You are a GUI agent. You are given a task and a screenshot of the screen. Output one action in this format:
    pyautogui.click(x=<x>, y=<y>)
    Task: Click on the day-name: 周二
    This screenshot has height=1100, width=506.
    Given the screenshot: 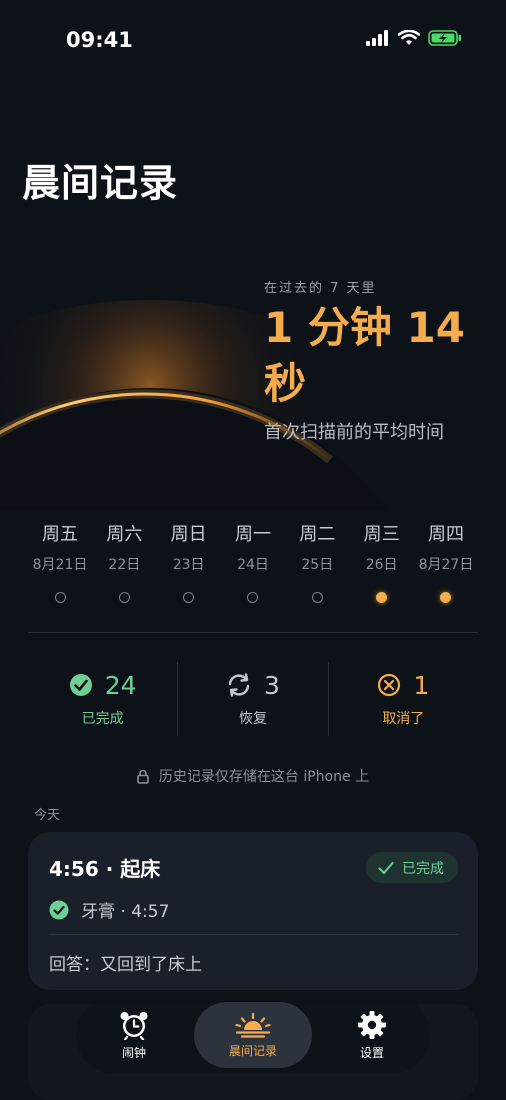 What is the action you would take?
    pyautogui.click(x=317, y=534)
    